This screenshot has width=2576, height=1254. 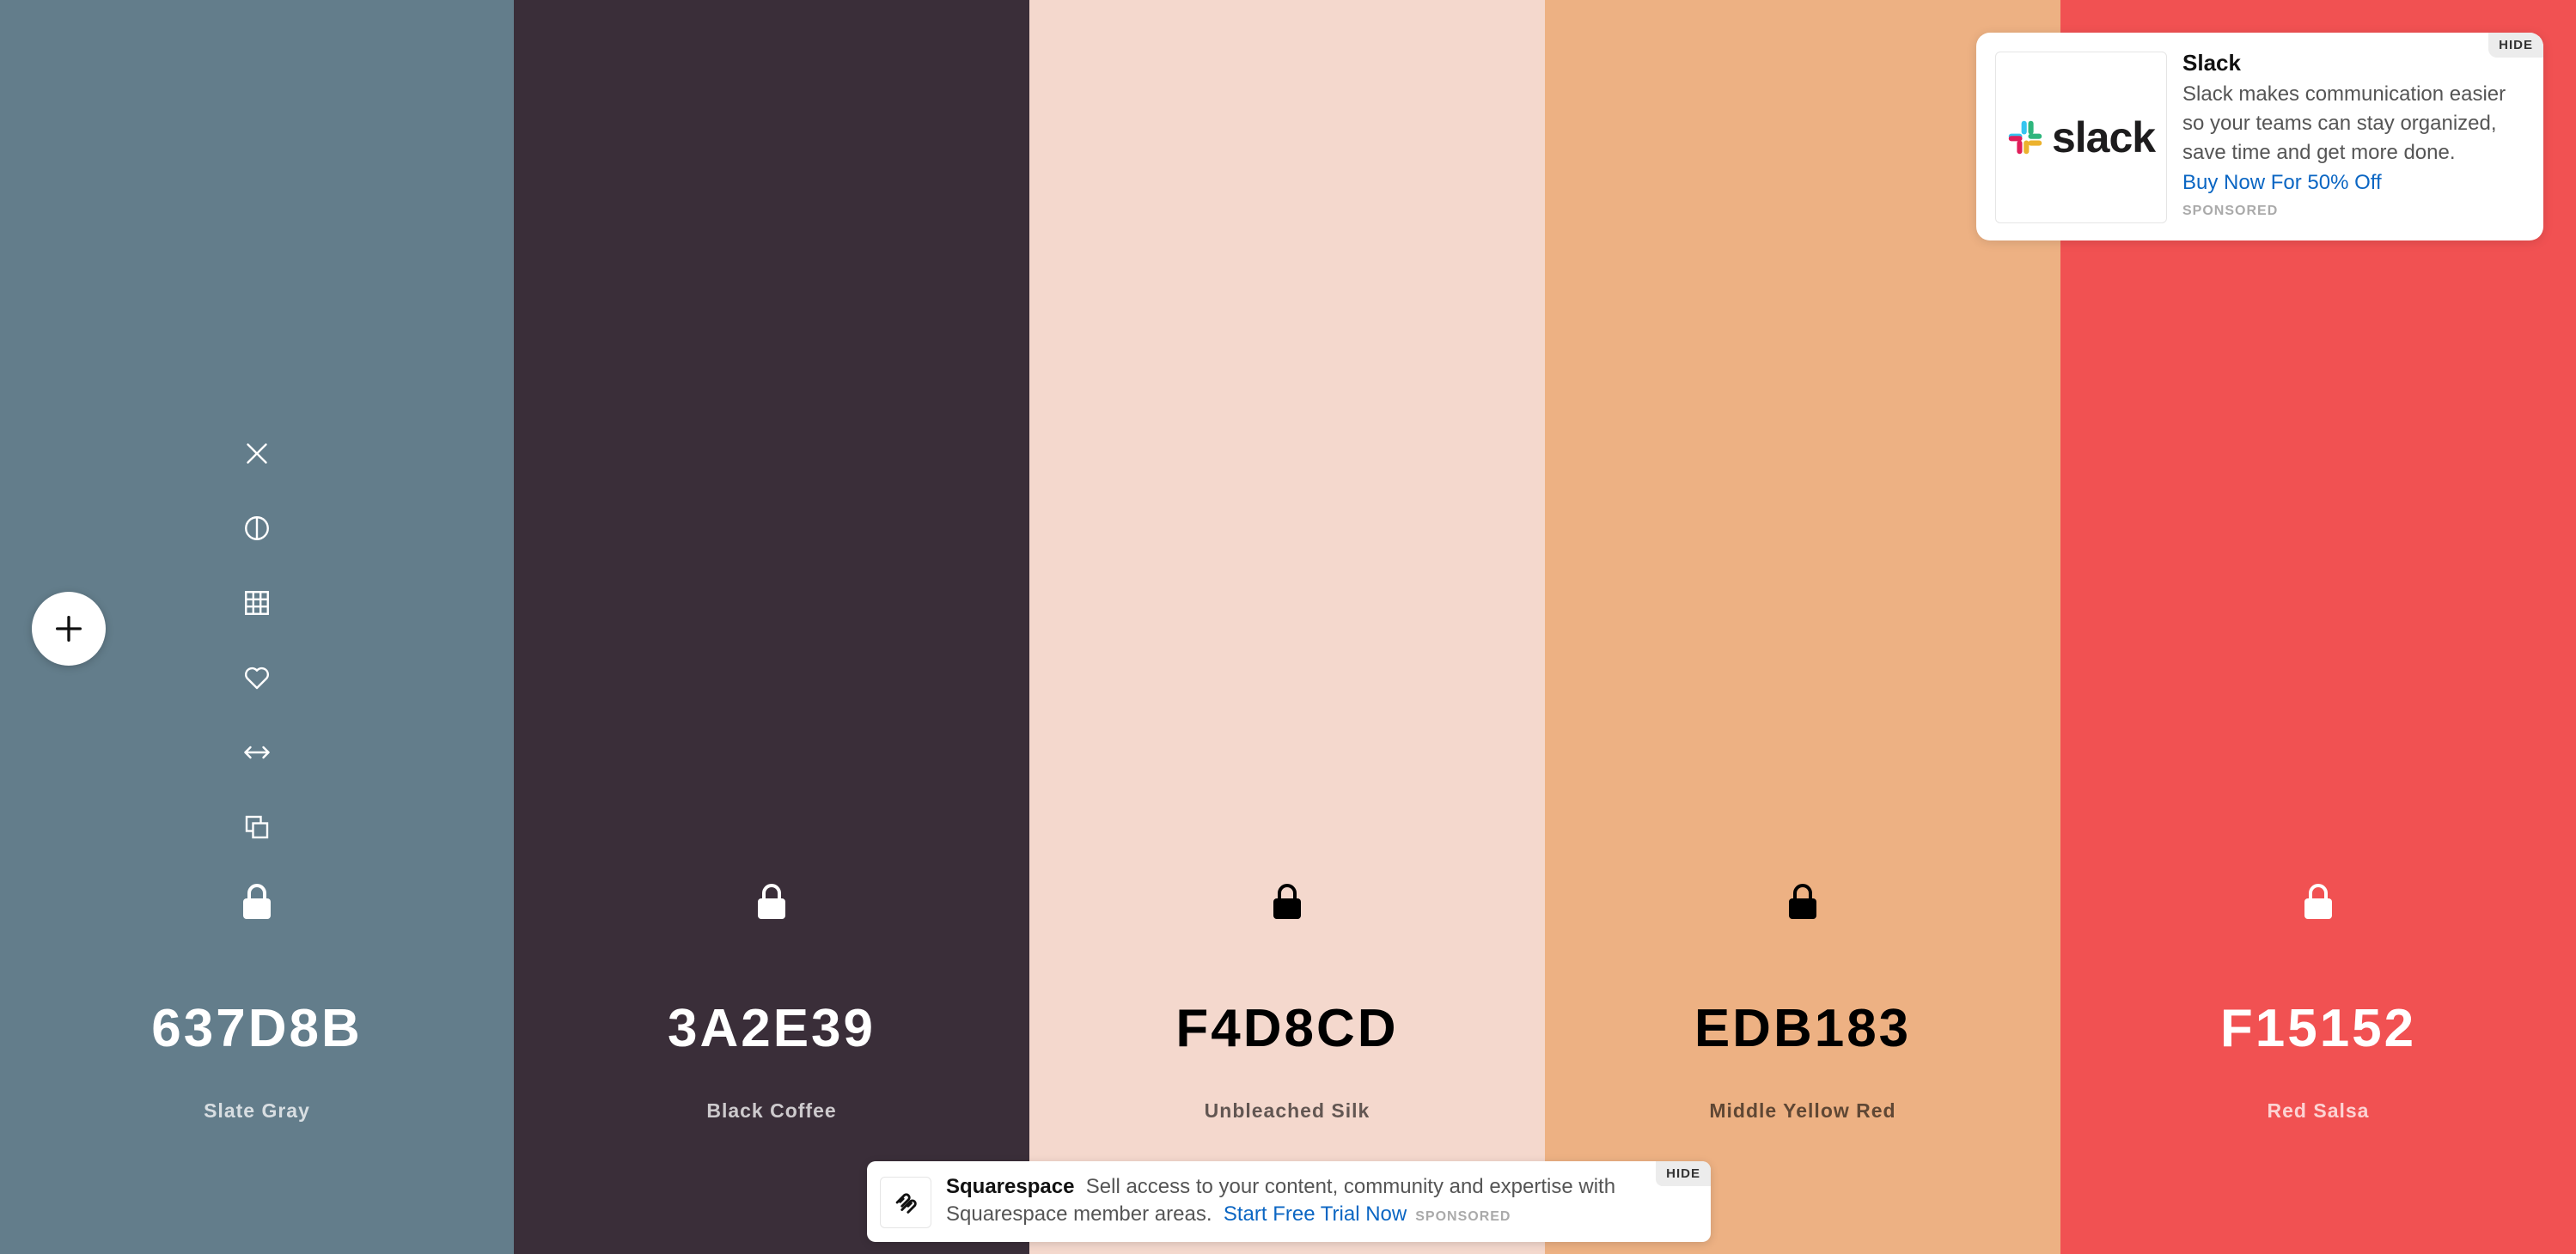 I want to click on hex-code: F4D8CD, so click(x=1287, y=1028).